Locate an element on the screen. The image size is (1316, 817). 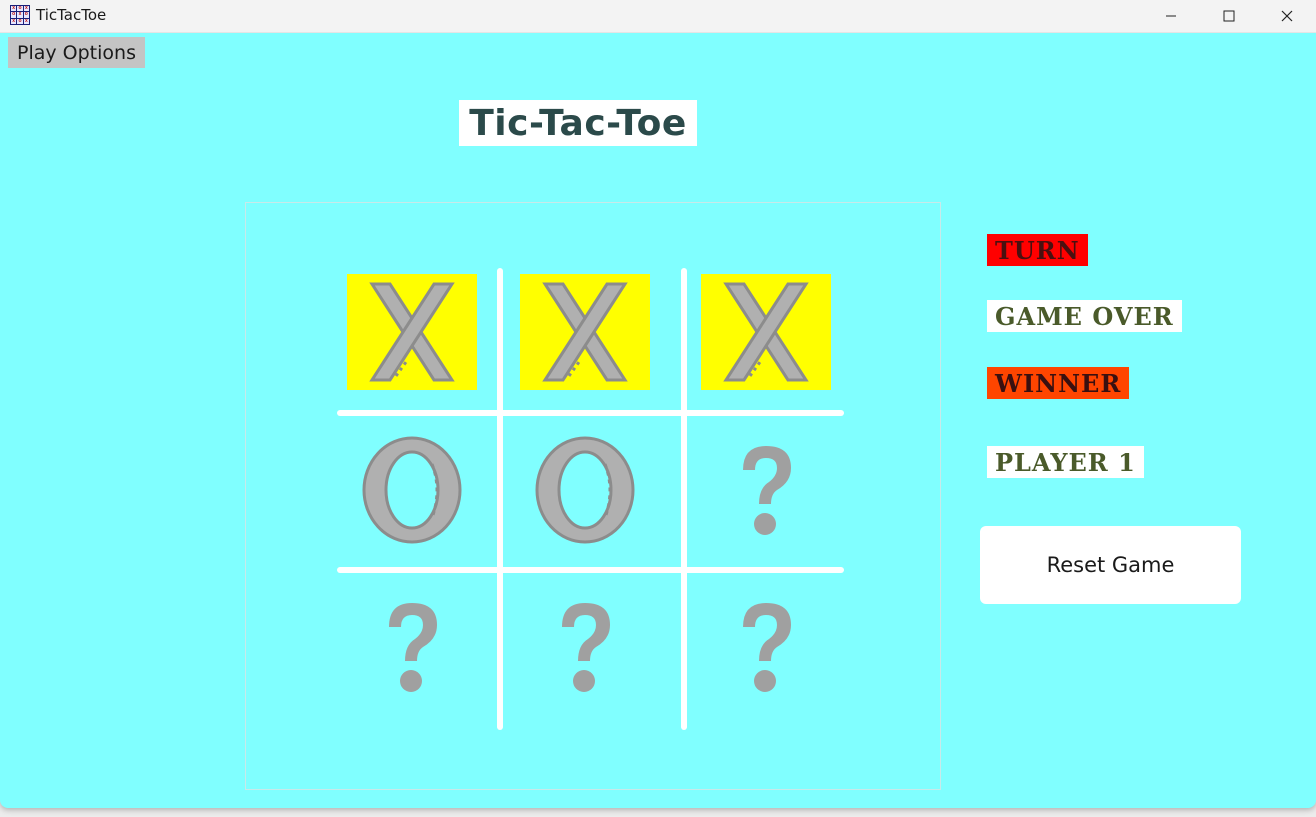
maximize-icon is located at coordinates (1229, 16).